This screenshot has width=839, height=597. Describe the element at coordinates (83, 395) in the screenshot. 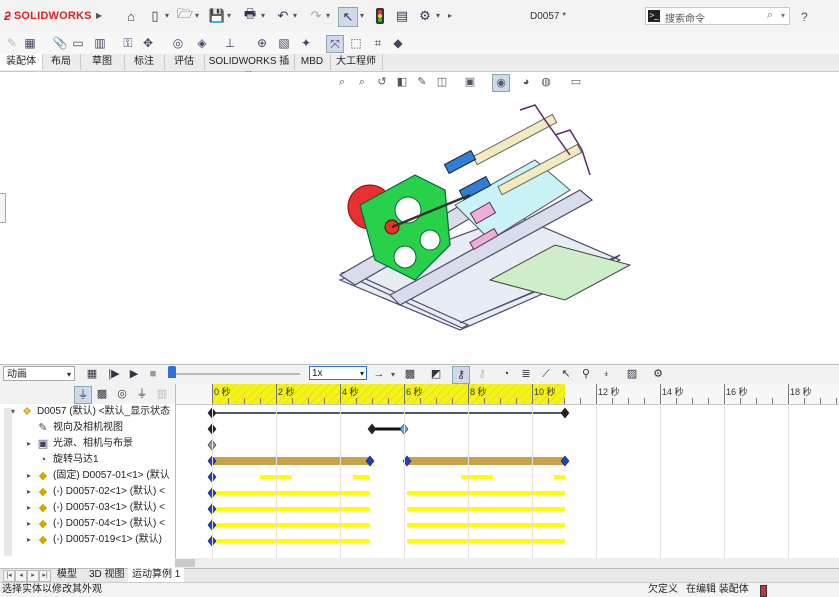

I see `filter-funnel-icon: ⏚` at that location.